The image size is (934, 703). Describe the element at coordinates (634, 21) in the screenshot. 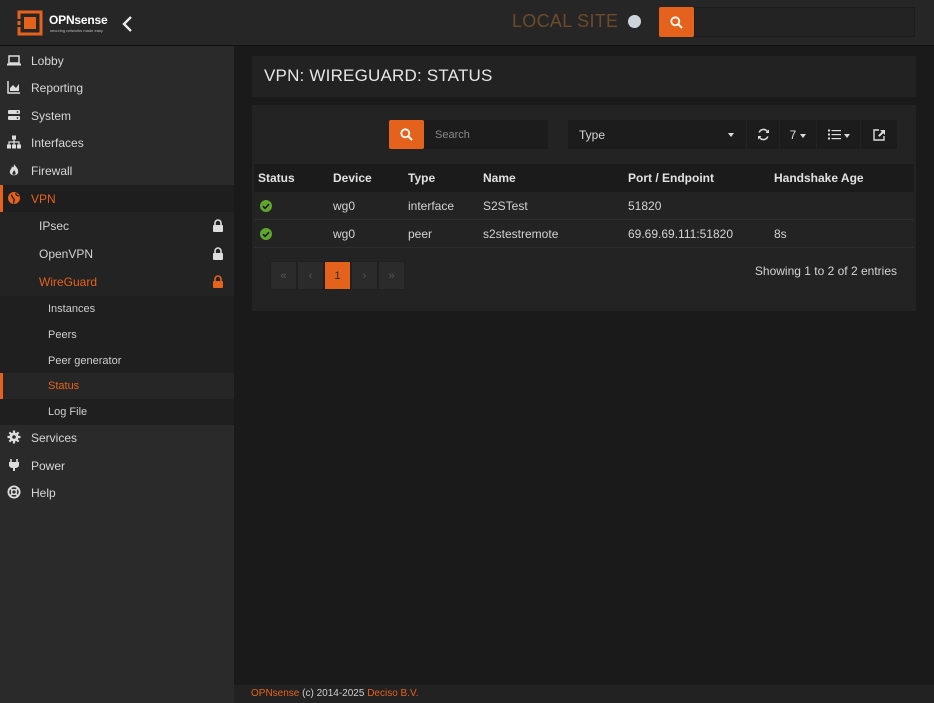

I see `status-indicator` at that location.